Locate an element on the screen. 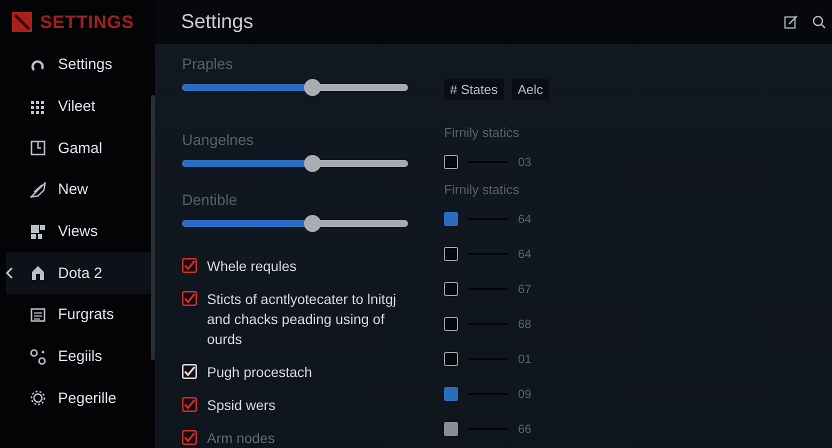 The image size is (832, 448). logo-text: SETTINGS is located at coordinates (87, 22).